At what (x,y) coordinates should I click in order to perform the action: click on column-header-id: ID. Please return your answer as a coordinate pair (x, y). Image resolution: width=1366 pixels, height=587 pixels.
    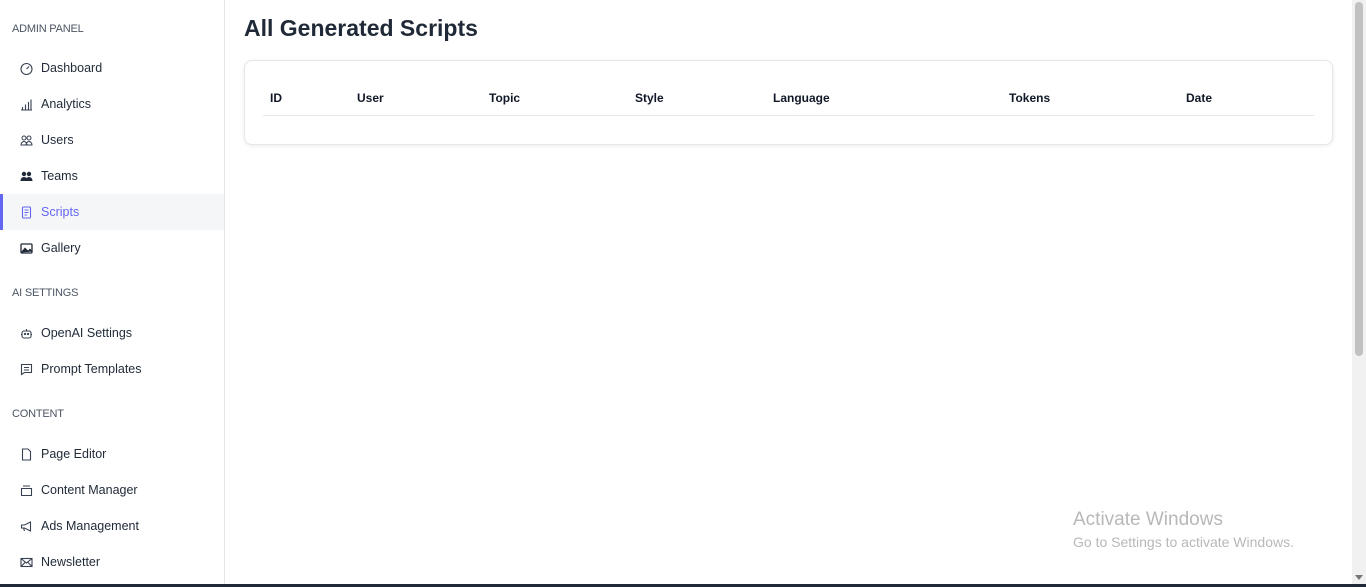
    Looking at the image, I should click on (276, 98).